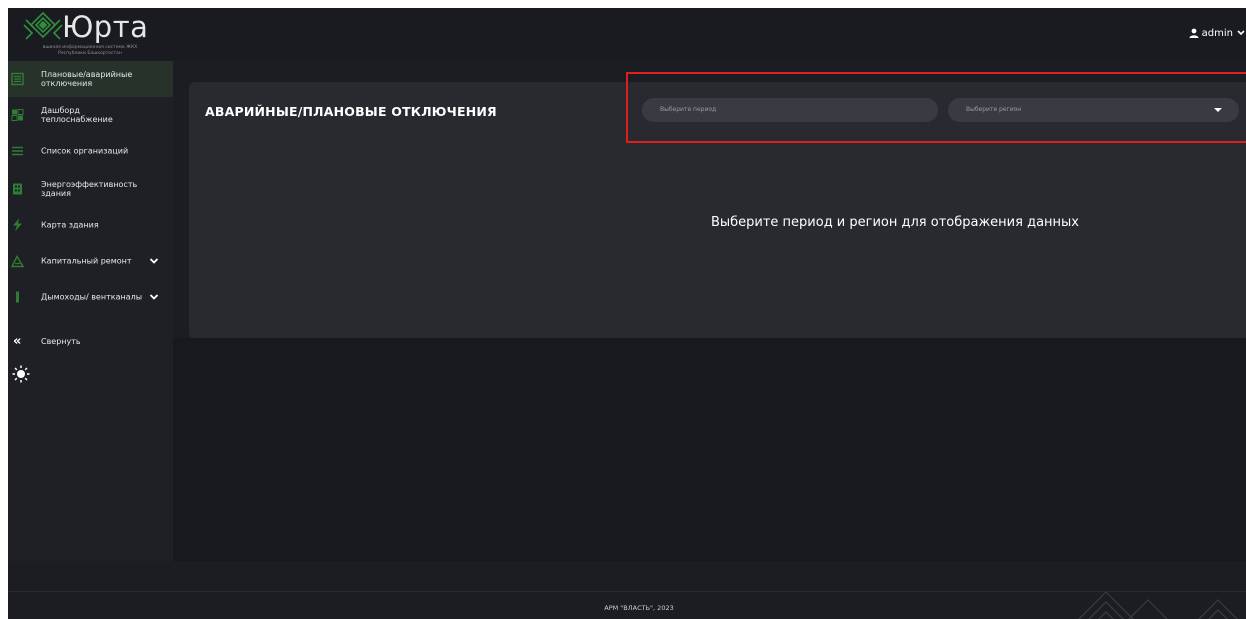  I want to click on user-name: admin, so click(1217, 33).